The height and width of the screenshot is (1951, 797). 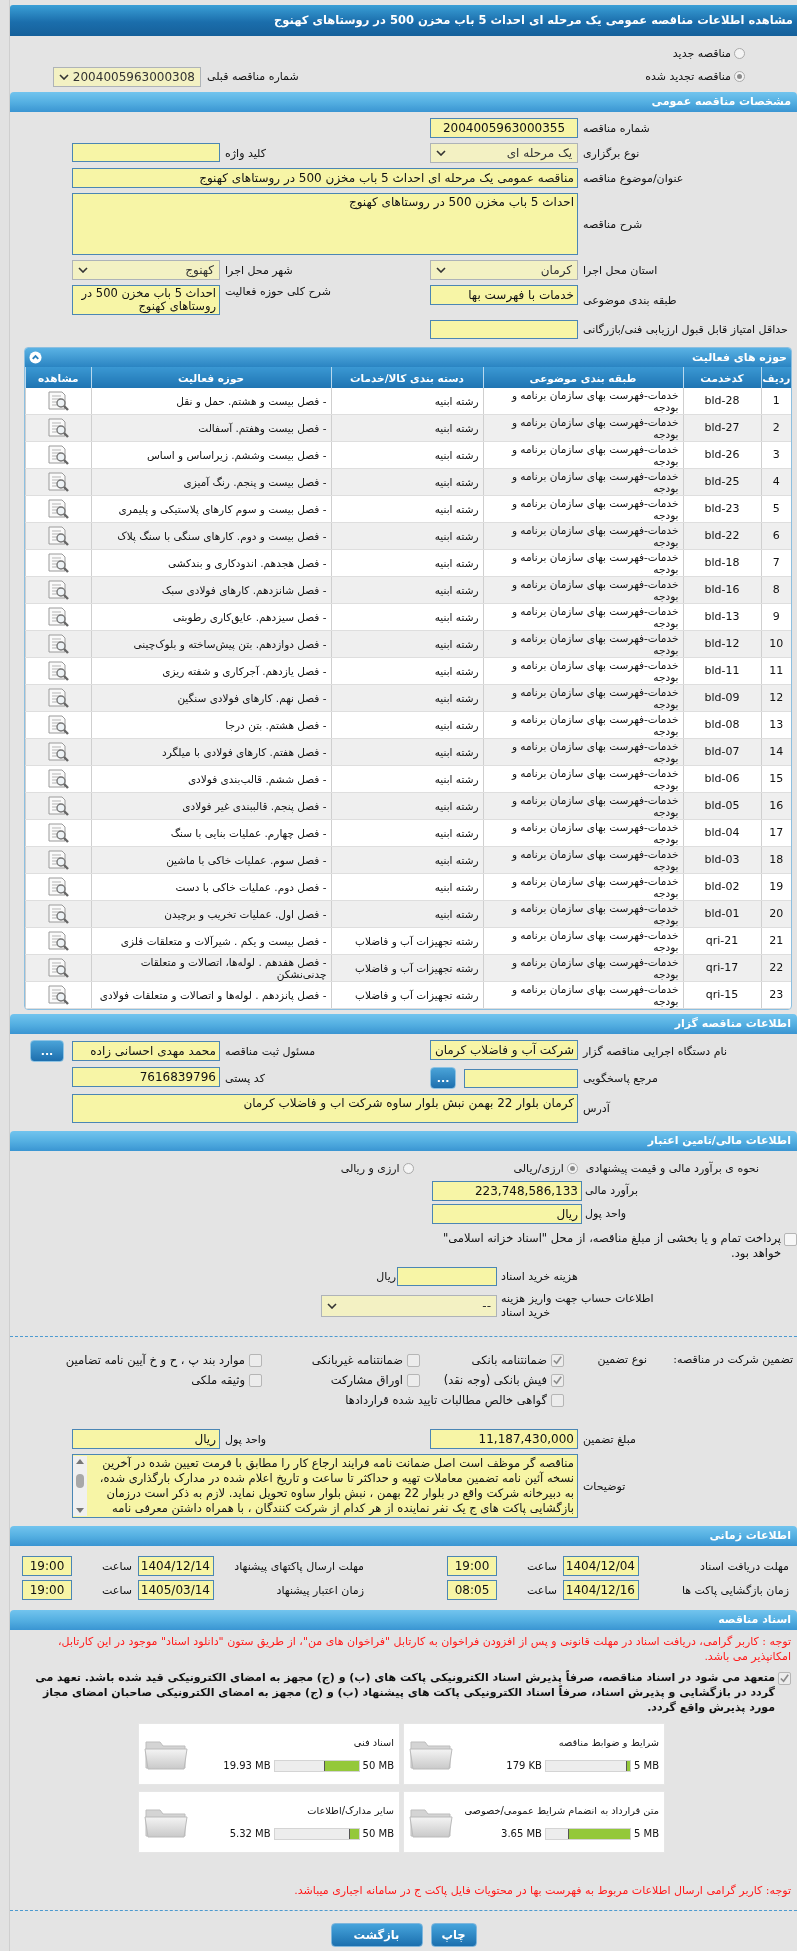 I want to click on scrollbar, so click(x=80, y=1486).